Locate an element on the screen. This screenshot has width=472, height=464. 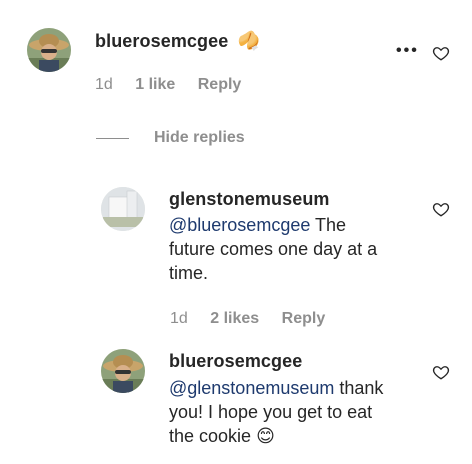
hide-replies-label: Hide replies is located at coordinates (199, 137).